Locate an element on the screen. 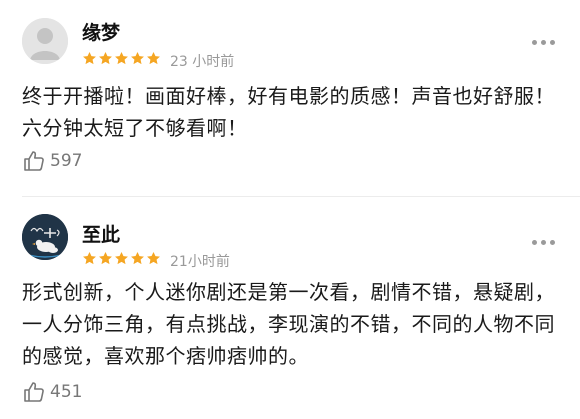  like-button: 597 is located at coordinates (52, 161).